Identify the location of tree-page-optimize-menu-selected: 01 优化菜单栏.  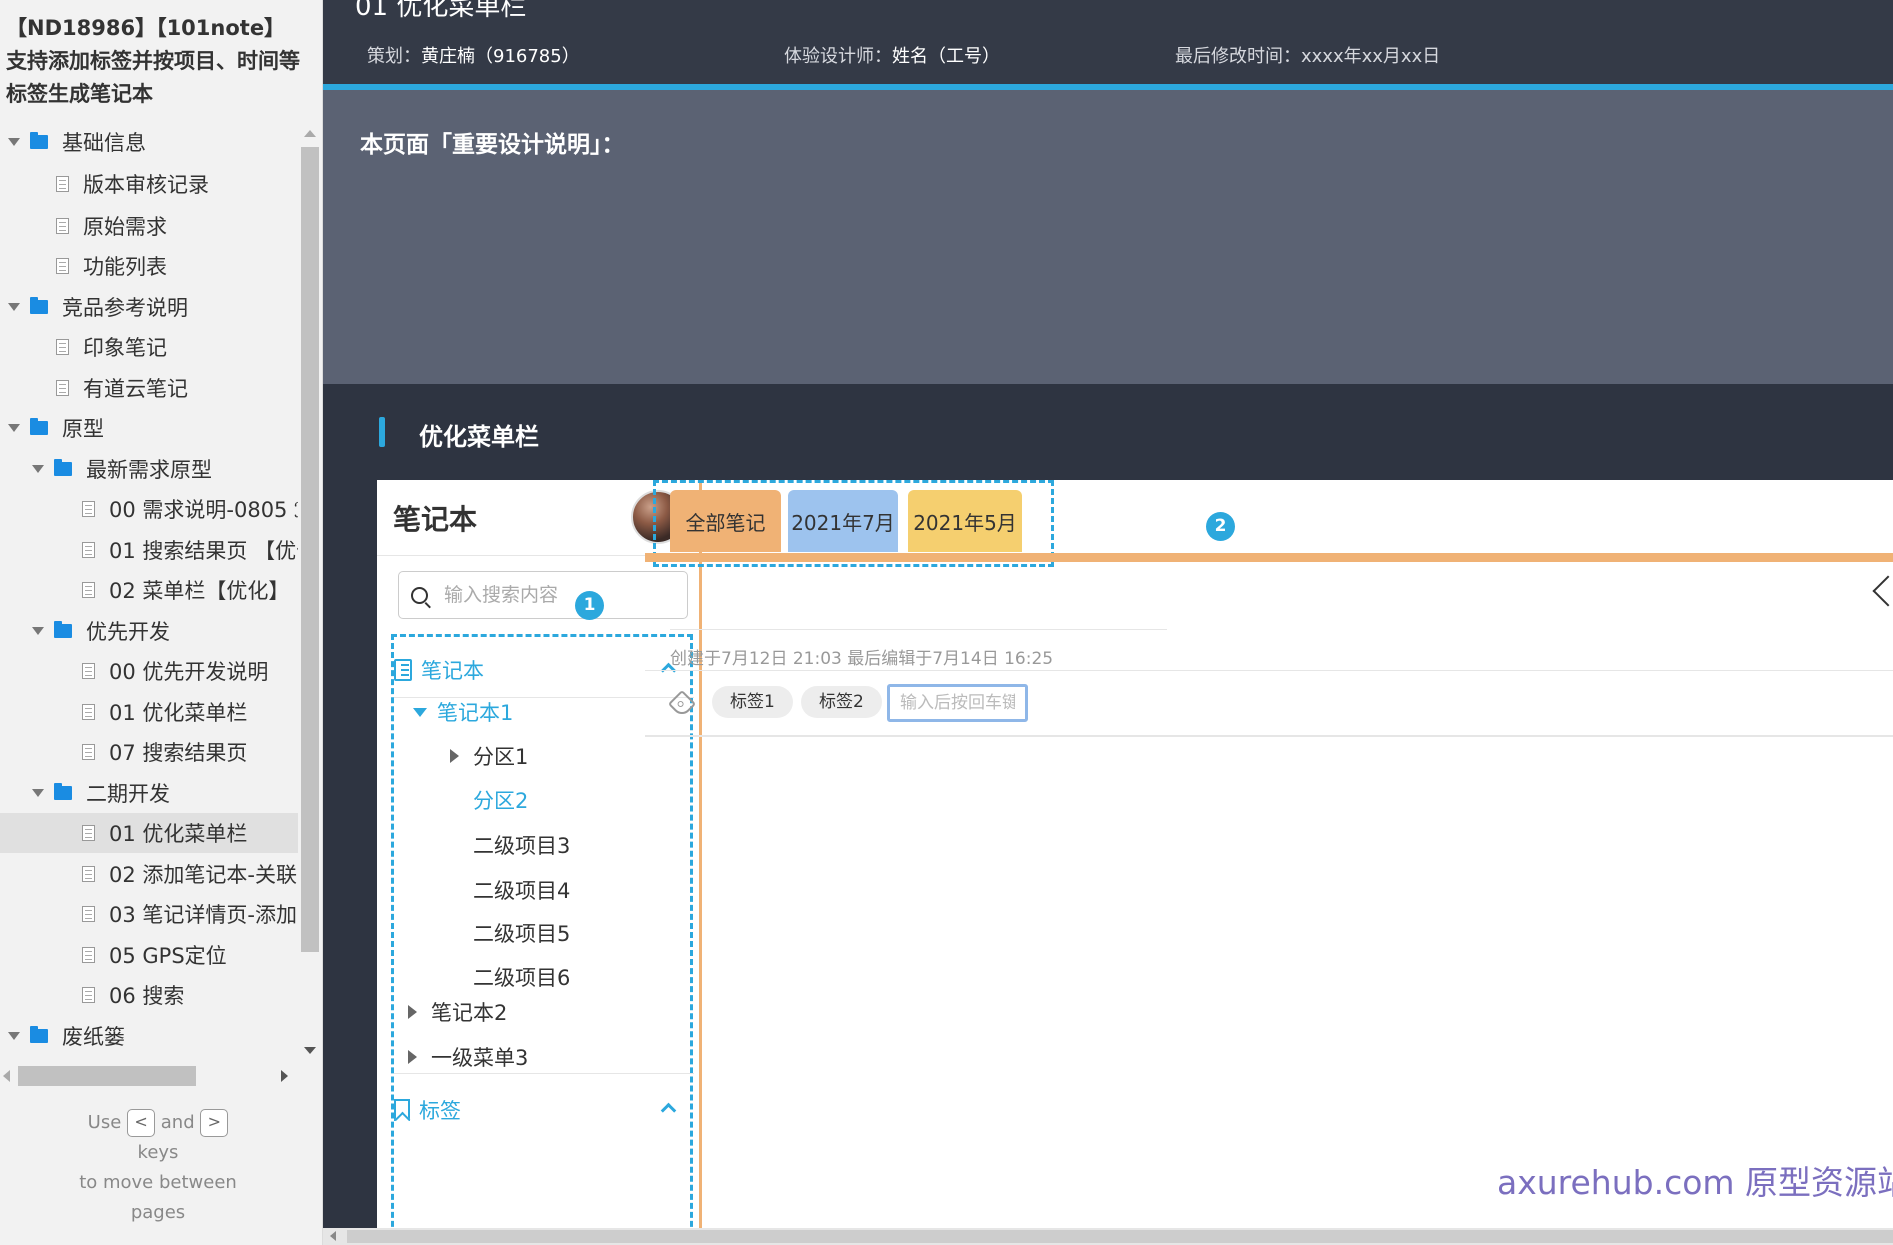
(149, 833).